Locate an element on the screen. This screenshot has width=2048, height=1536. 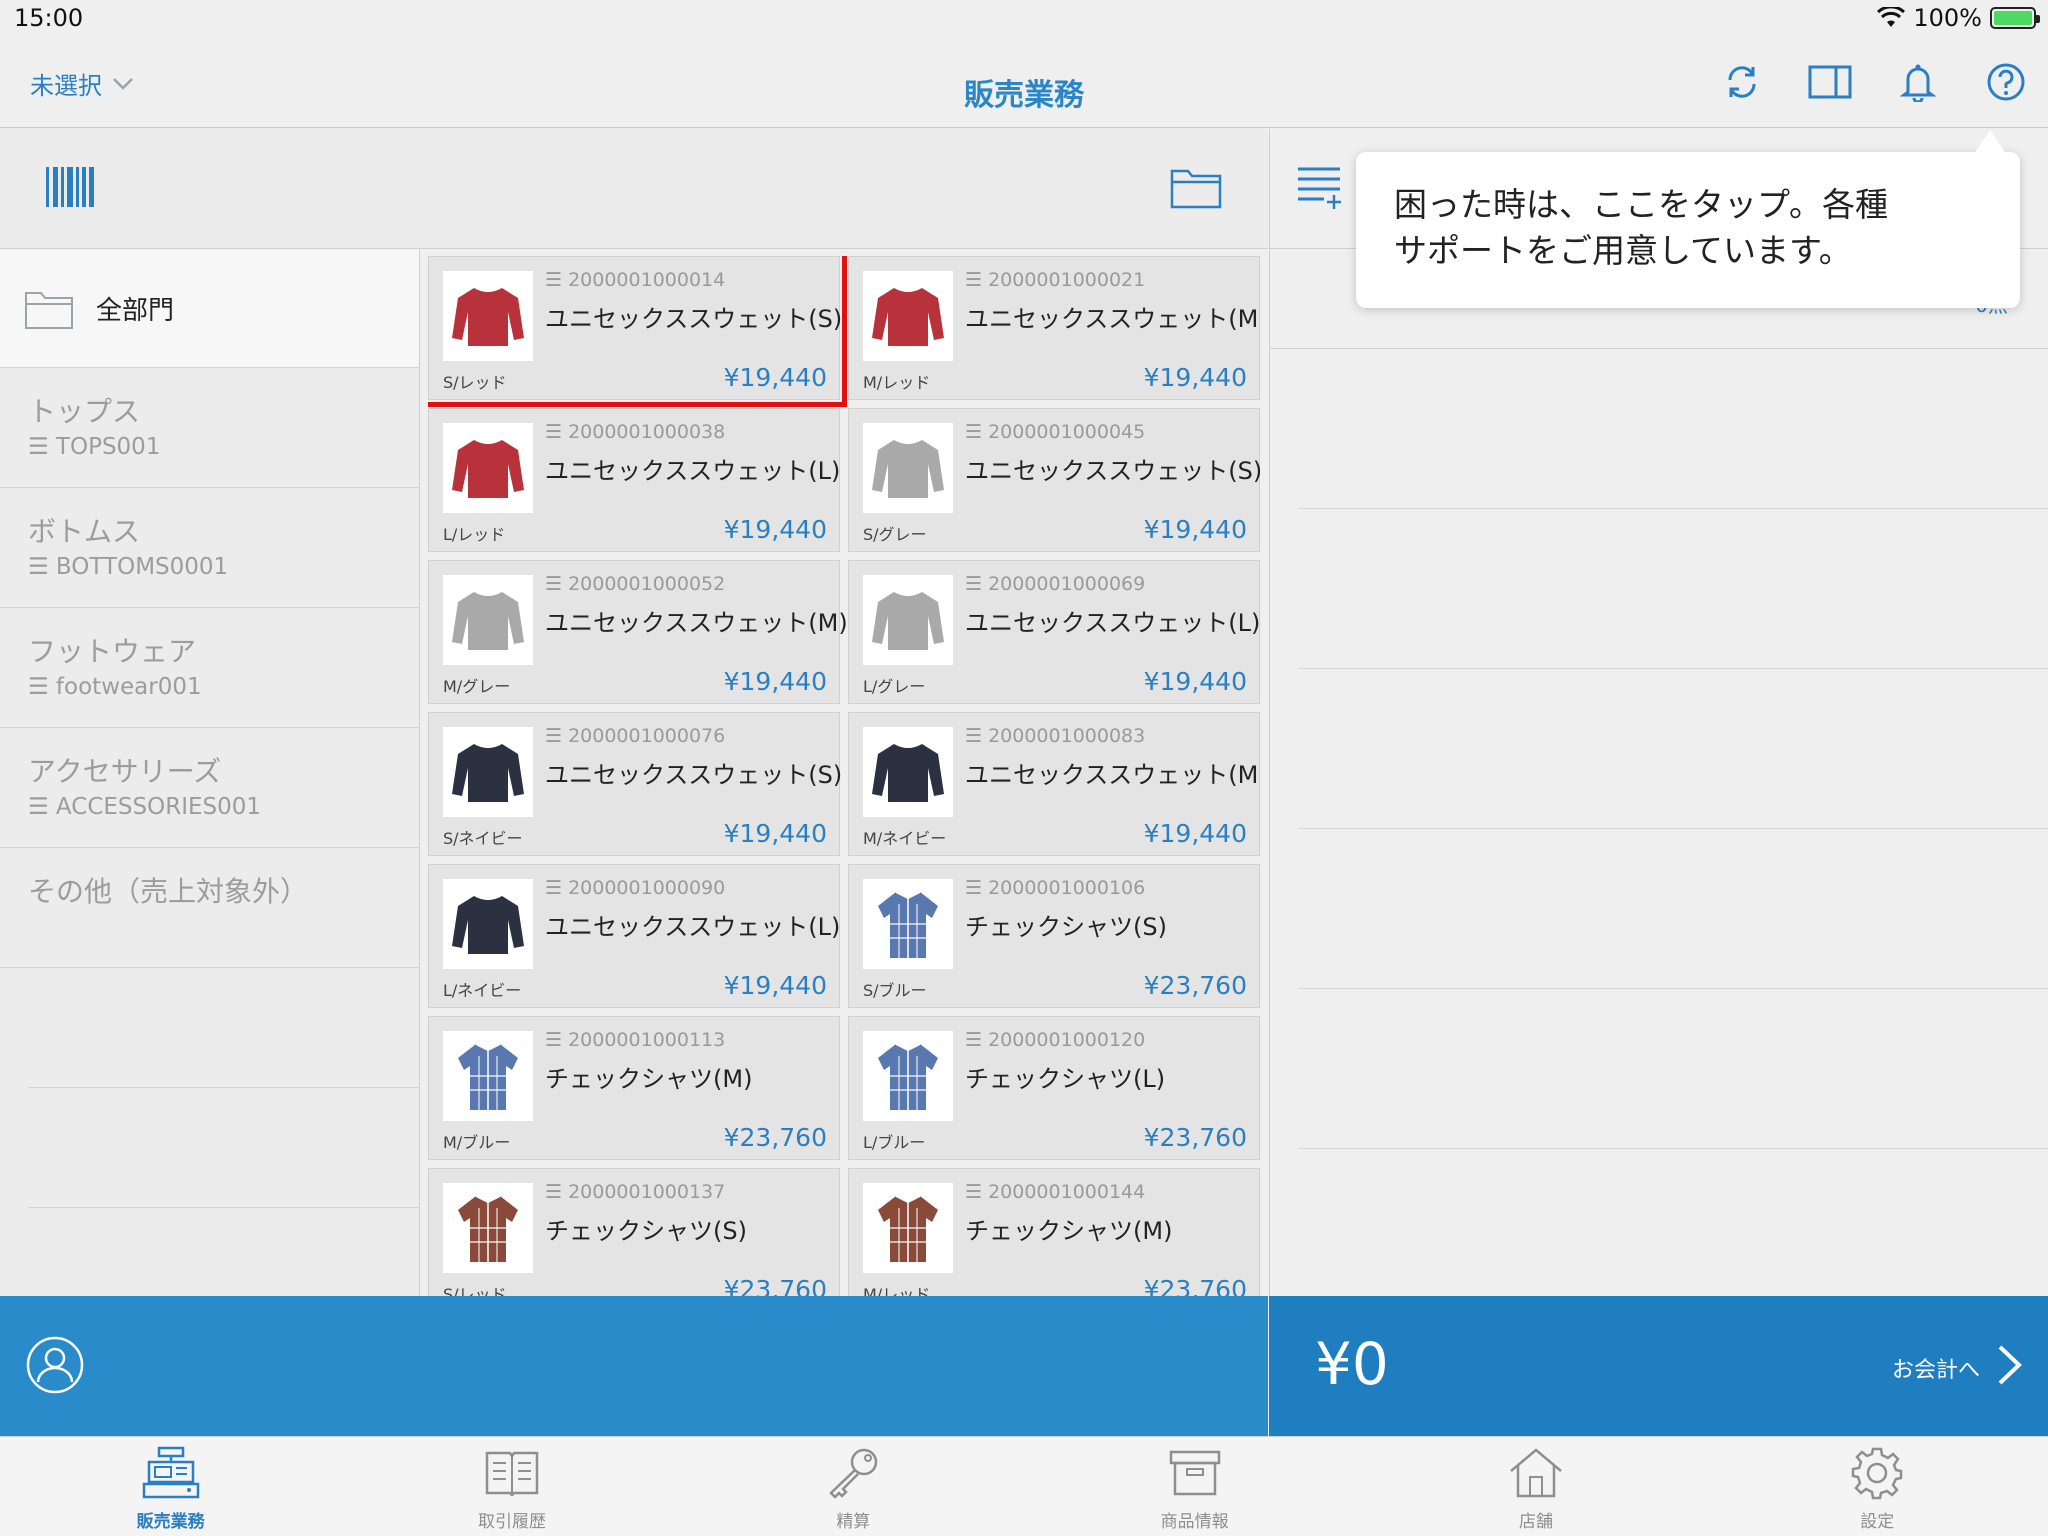
product-card: ☰ 2000001000144 チェックシャツ(M) M/レッド ¥23,760 is located at coordinates (1054, 1232).